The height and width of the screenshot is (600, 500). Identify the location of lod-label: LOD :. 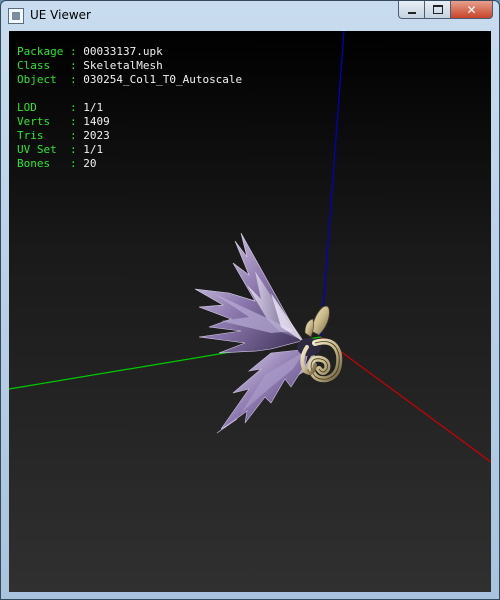
(50, 107).